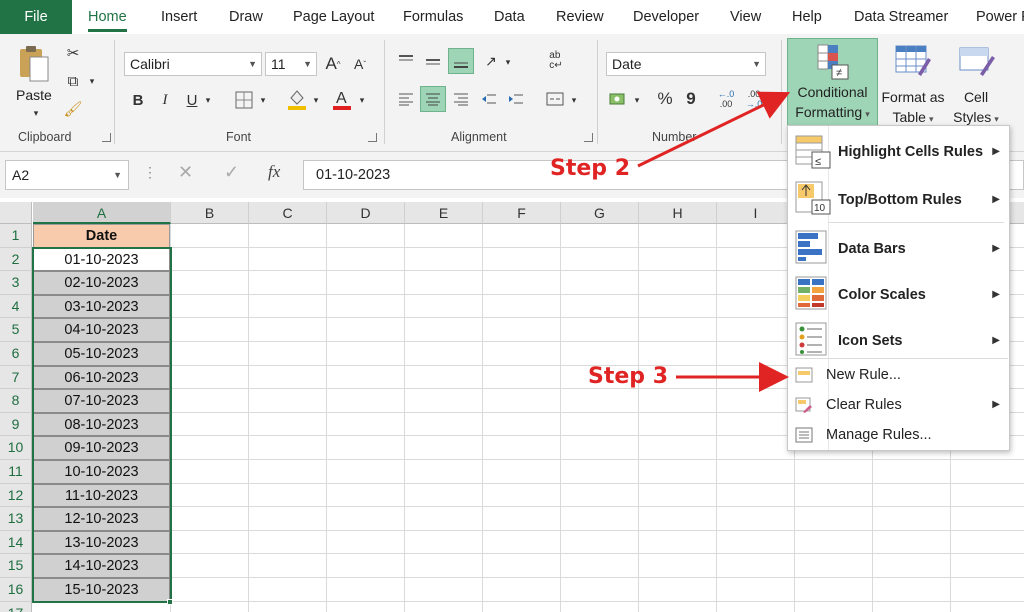  Describe the element at coordinates (714, 241) in the screenshot. I see `annotation-arrows` at that location.